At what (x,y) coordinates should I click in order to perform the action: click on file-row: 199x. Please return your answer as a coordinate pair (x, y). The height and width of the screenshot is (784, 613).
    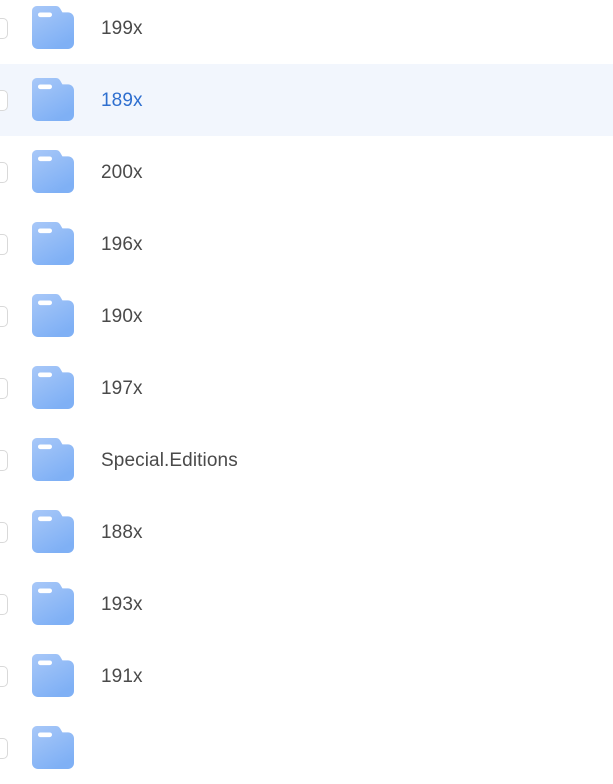
    Looking at the image, I should click on (306, 32).